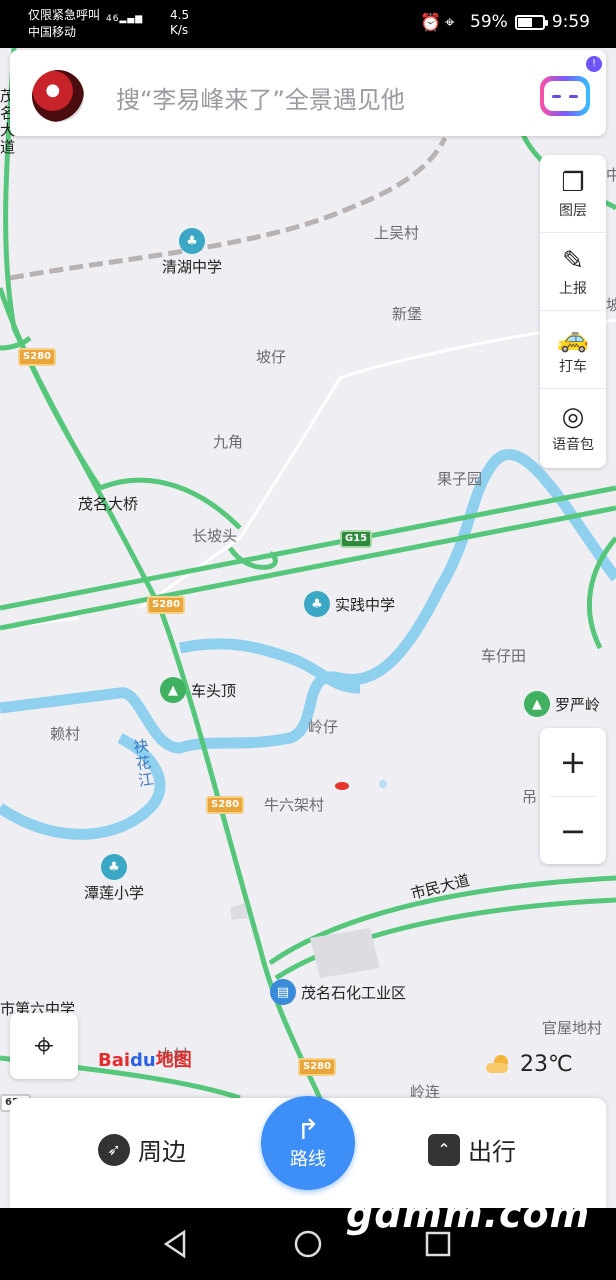  What do you see at coordinates (308, 1159) in the screenshot?
I see `route-label: 路线` at bounding box center [308, 1159].